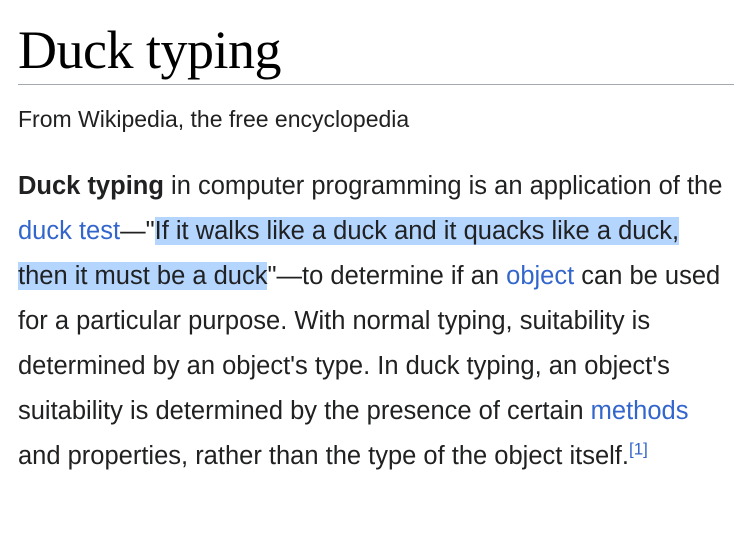  I want to click on reference-link: [1], so click(638, 449).